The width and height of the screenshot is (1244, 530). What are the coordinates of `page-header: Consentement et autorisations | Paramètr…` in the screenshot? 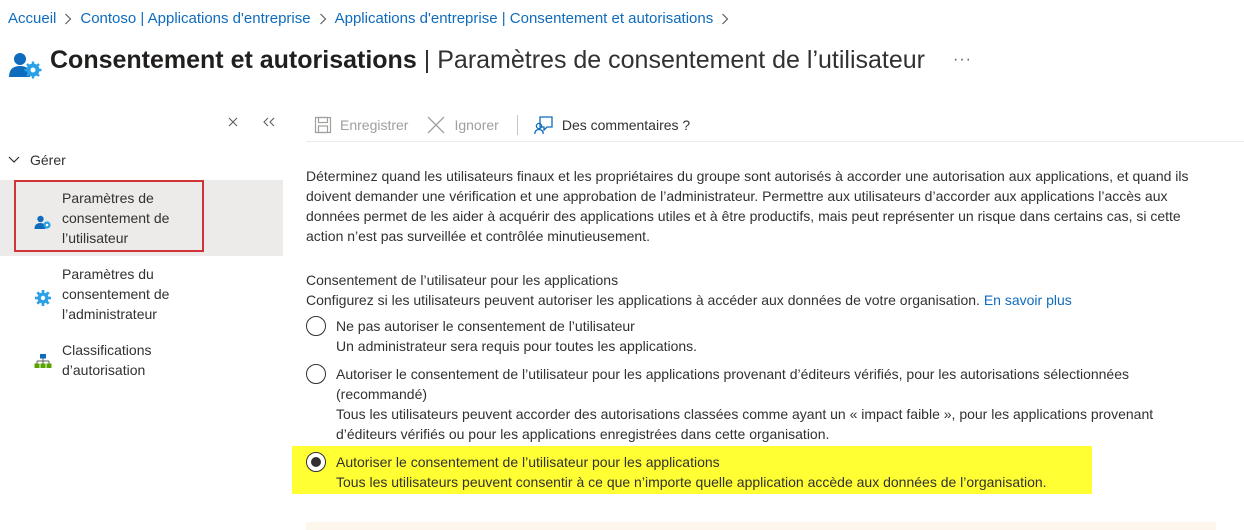 It's located at (490, 60).